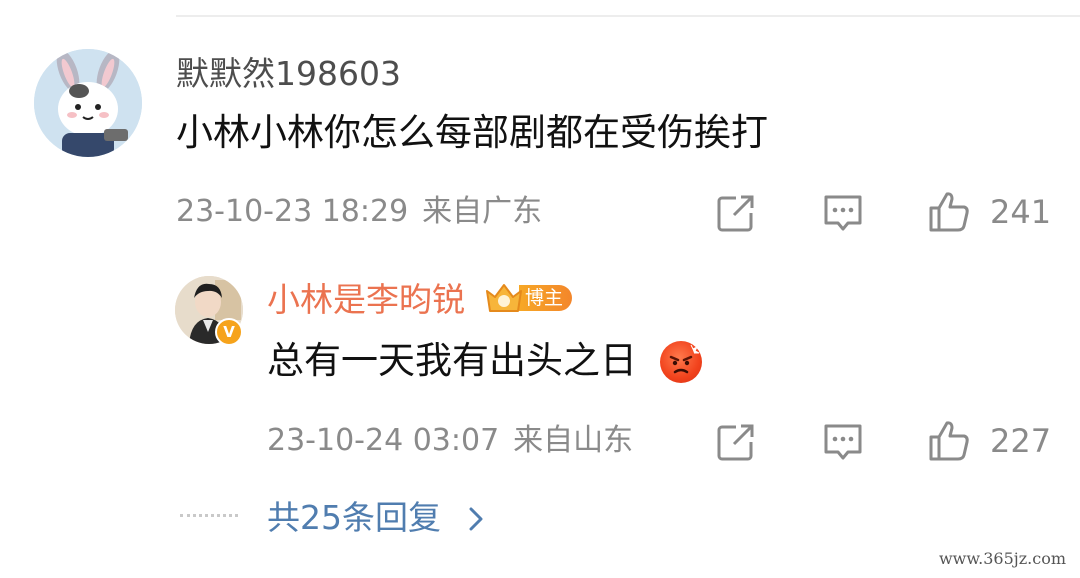 This screenshot has height=578, width=1080. Describe the element at coordinates (209, 515) in the screenshot. I see `dotted-divider` at that location.